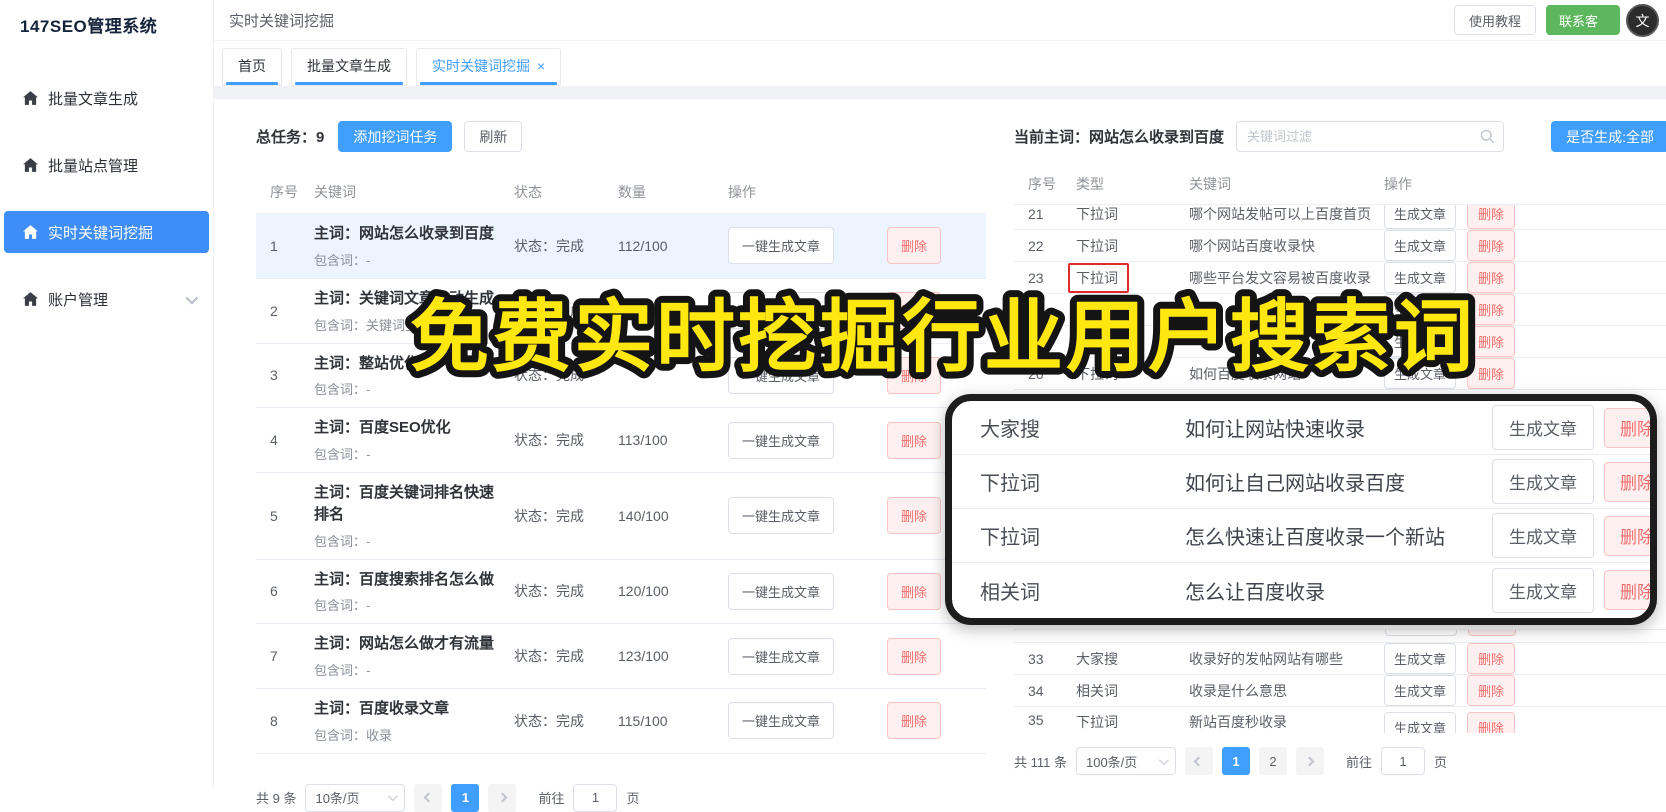  What do you see at coordinates (1340, 278) in the screenshot?
I see `list-item: 23 下拉词 哪些平台发文容易被百度收录 生成文章 删除` at bounding box center [1340, 278].